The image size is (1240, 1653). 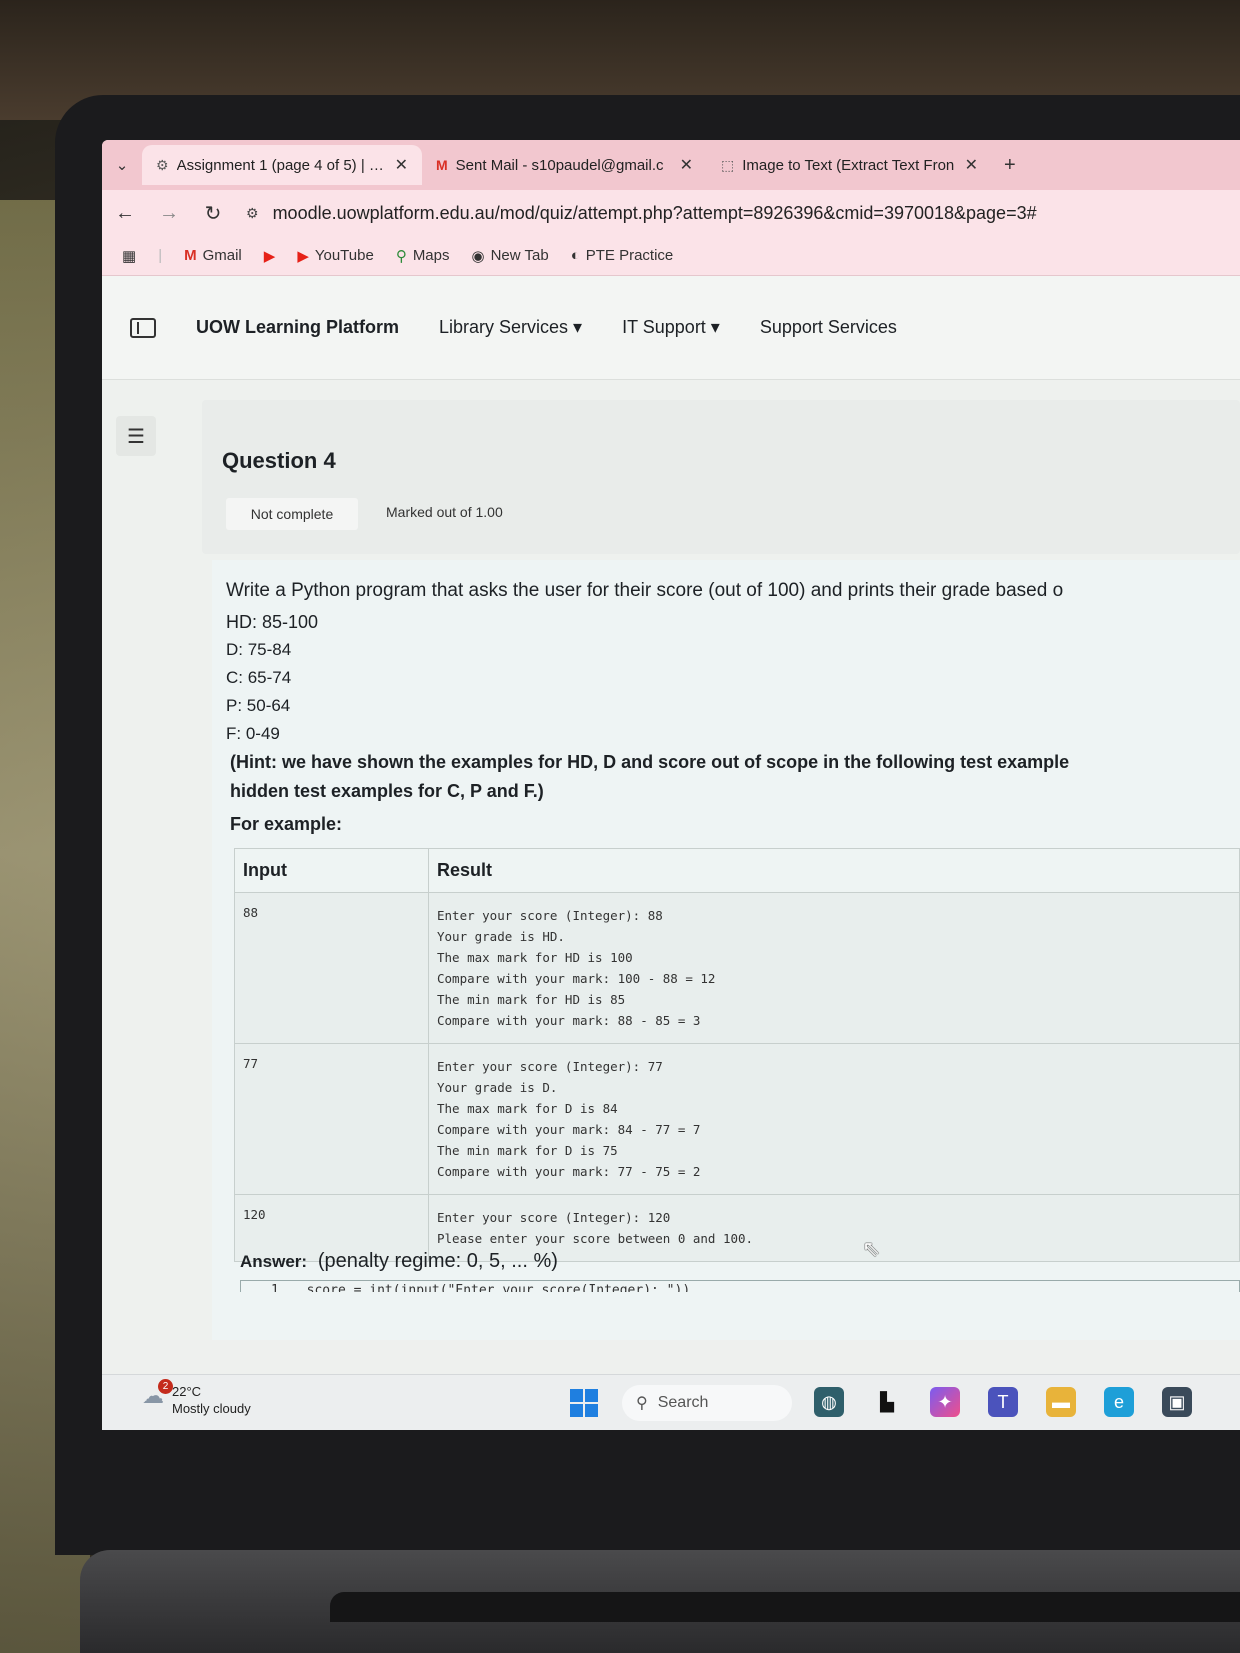 I want to click on input-cell: 77, so click(x=331, y=1119).